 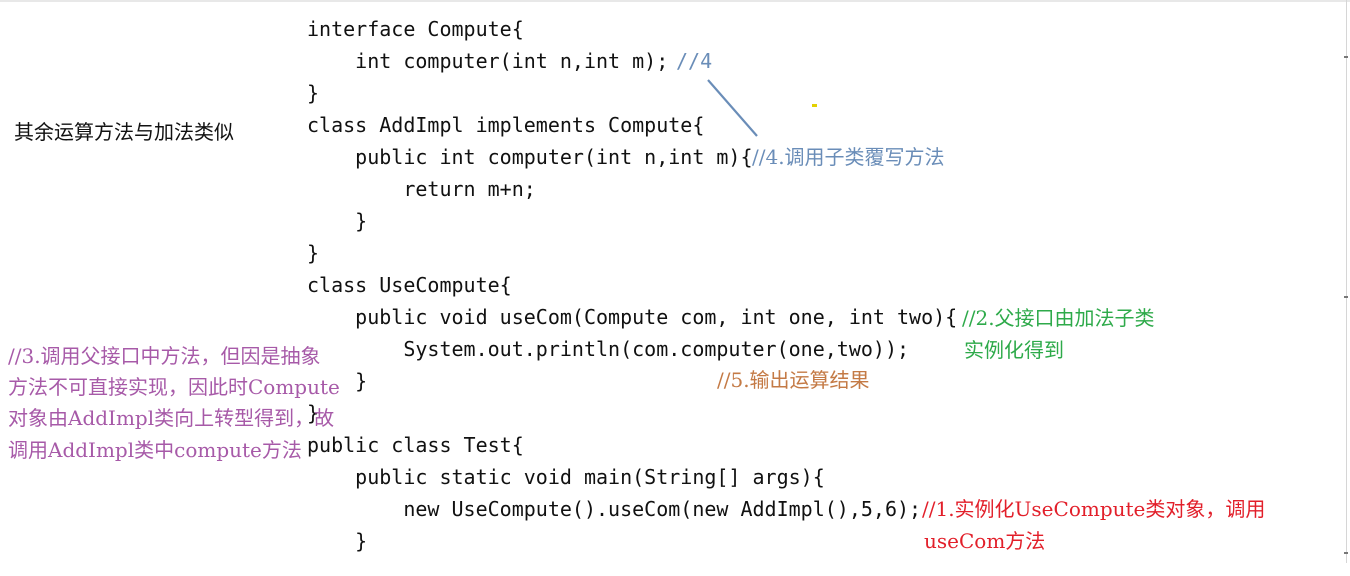 I want to click on highlight-mark, so click(x=814, y=105).